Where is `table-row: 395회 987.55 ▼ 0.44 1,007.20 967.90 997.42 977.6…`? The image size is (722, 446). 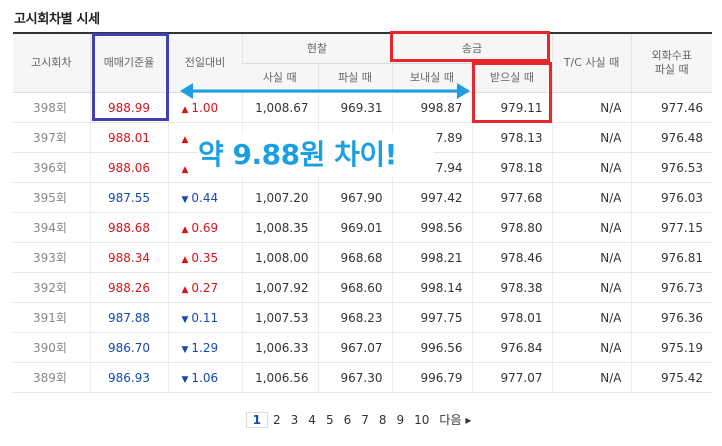
table-row: 395회 987.55 ▼ 0.44 1,007.20 967.90 997.42 977.6… is located at coordinates (362, 197).